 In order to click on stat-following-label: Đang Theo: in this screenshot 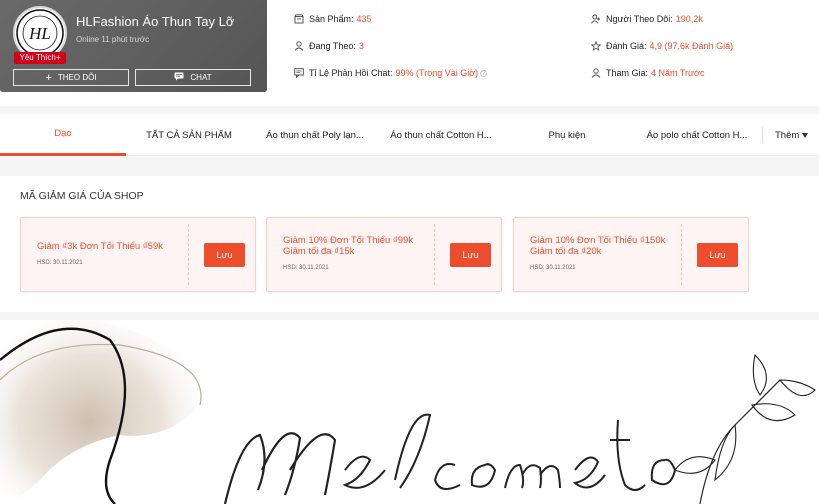, I will do `click(332, 46)`.